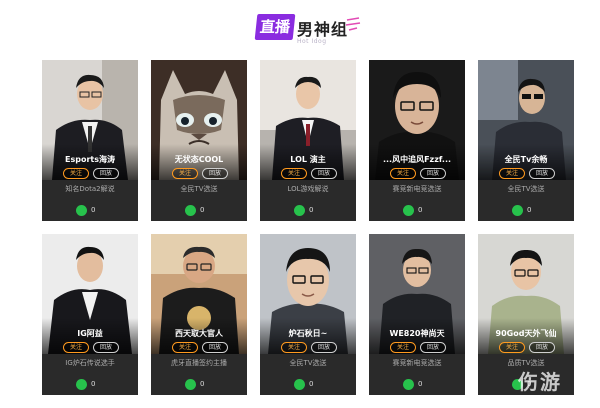  What do you see at coordinates (90, 189) in the screenshot?
I see `streamer-desc: 知名Dota2解说` at bounding box center [90, 189].